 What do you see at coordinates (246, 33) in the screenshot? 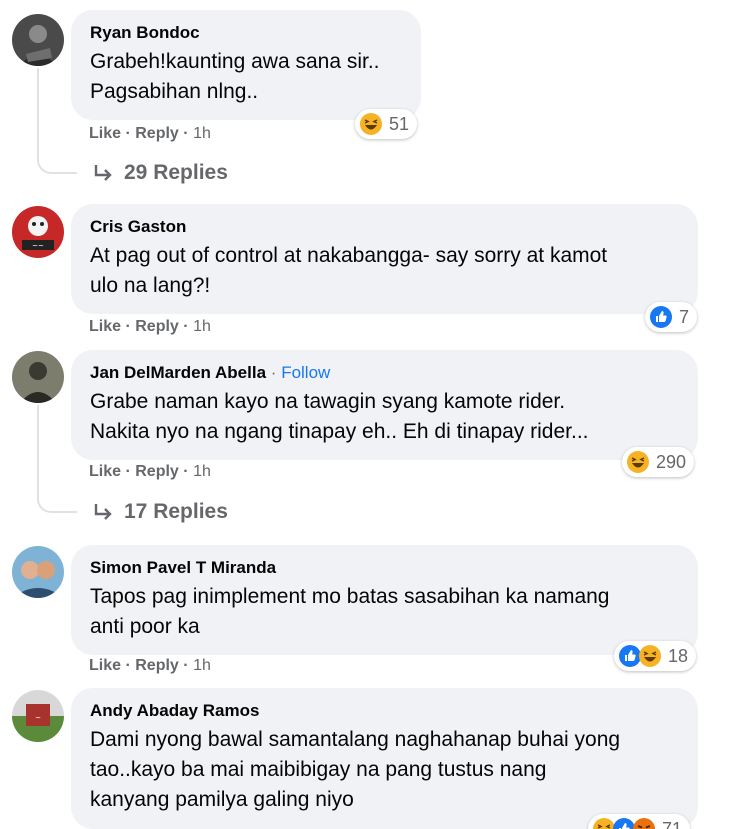
I see `author-name: Ryan Bondoc` at bounding box center [246, 33].